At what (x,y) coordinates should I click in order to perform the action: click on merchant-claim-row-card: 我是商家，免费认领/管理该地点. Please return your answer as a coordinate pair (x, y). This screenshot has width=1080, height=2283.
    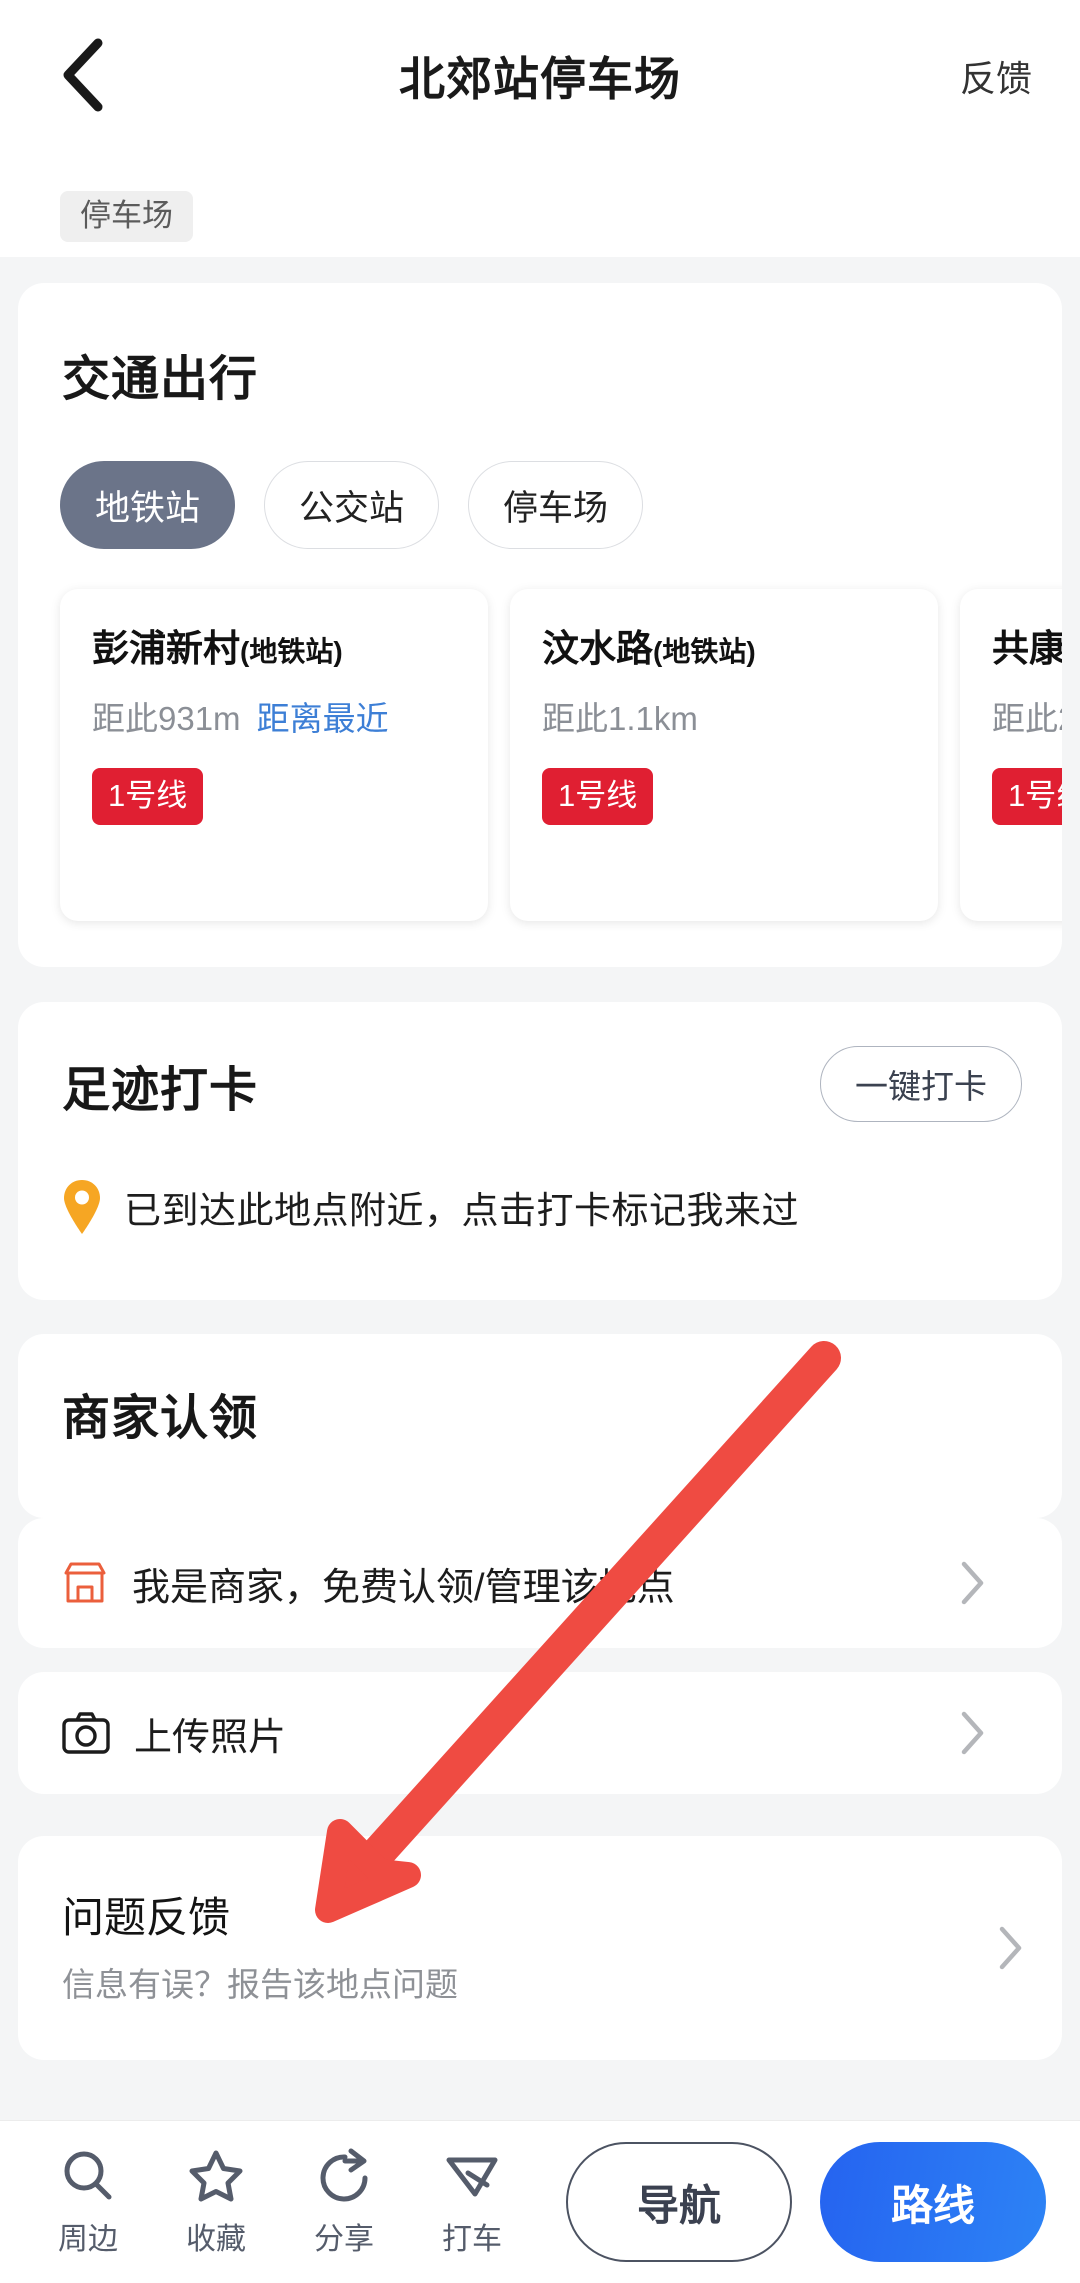
    Looking at the image, I should click on (540, 1583).